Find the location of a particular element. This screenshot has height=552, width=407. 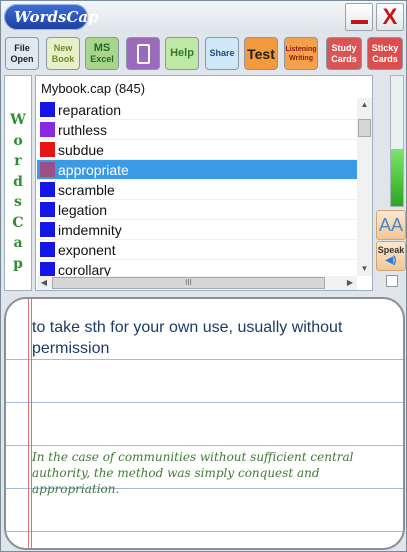

word-text: reparation is located at coordinates (90, 110).